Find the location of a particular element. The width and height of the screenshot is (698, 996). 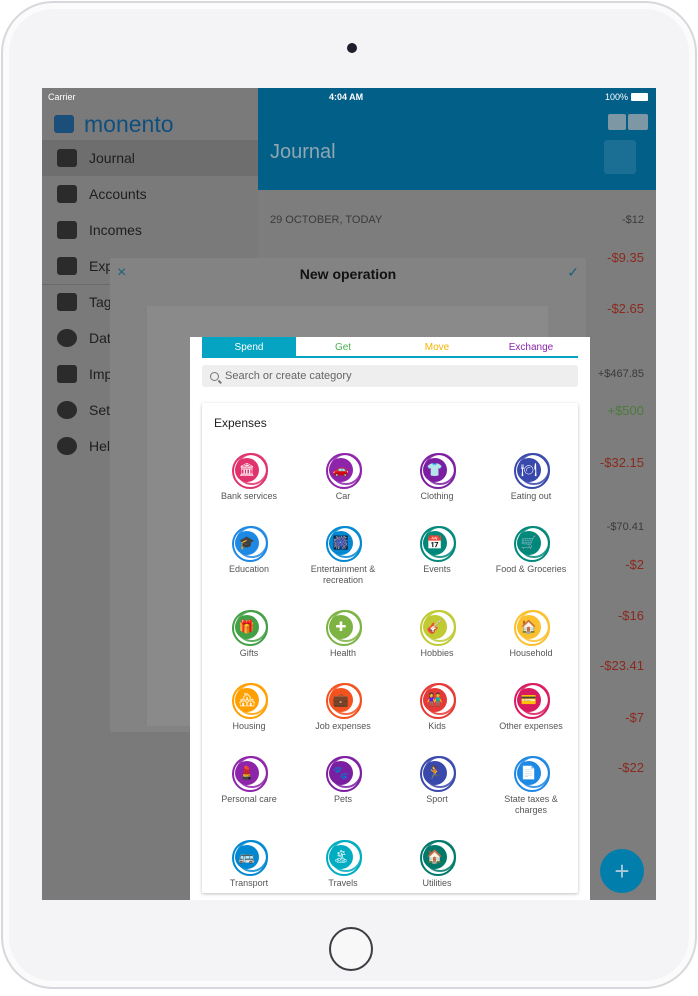

category-item: 👕 Clothing is located at coordinates (437, 477).